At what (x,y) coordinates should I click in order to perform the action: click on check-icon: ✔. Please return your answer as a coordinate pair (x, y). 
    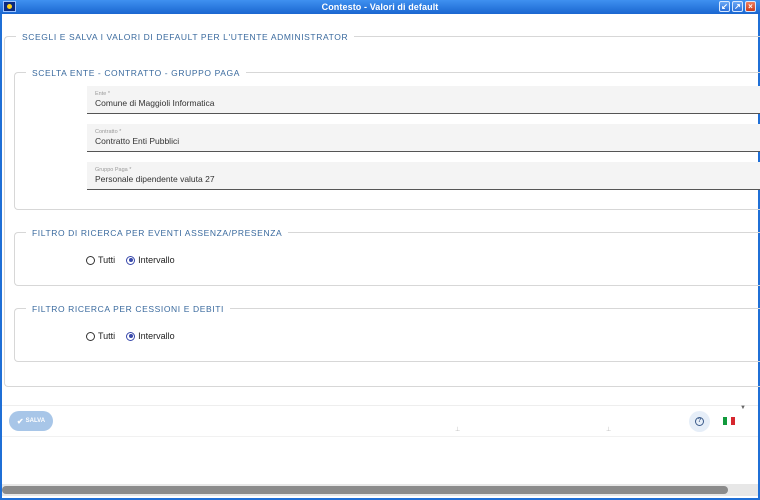
    Looking at the image, I should click on (20, 421).